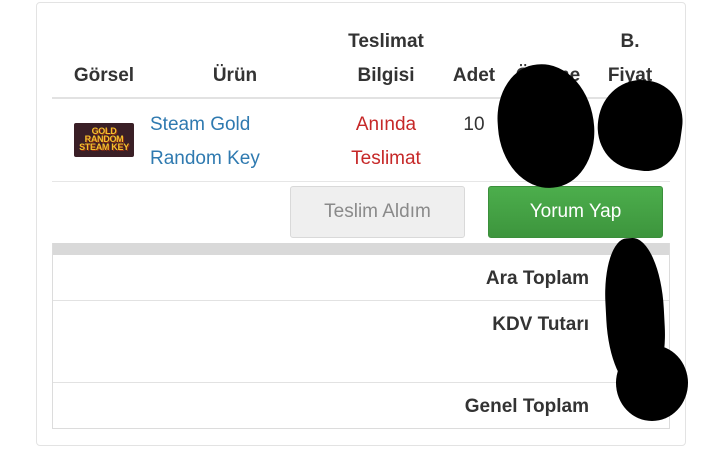 The height and width of the screenshot is (454, 720). What do you see at coordinates (230, 142) in the screenshot?
I see `product-link: Steam Gold Random Key` at bounding box center [230, 142].